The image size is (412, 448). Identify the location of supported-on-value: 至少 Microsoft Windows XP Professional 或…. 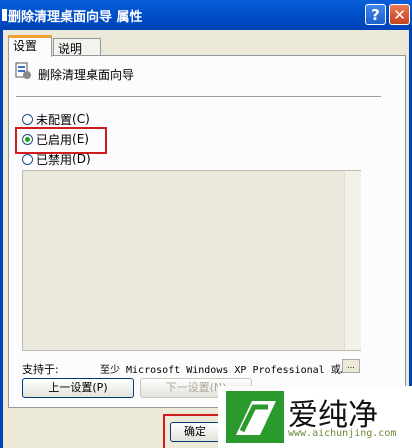
(223, 370).